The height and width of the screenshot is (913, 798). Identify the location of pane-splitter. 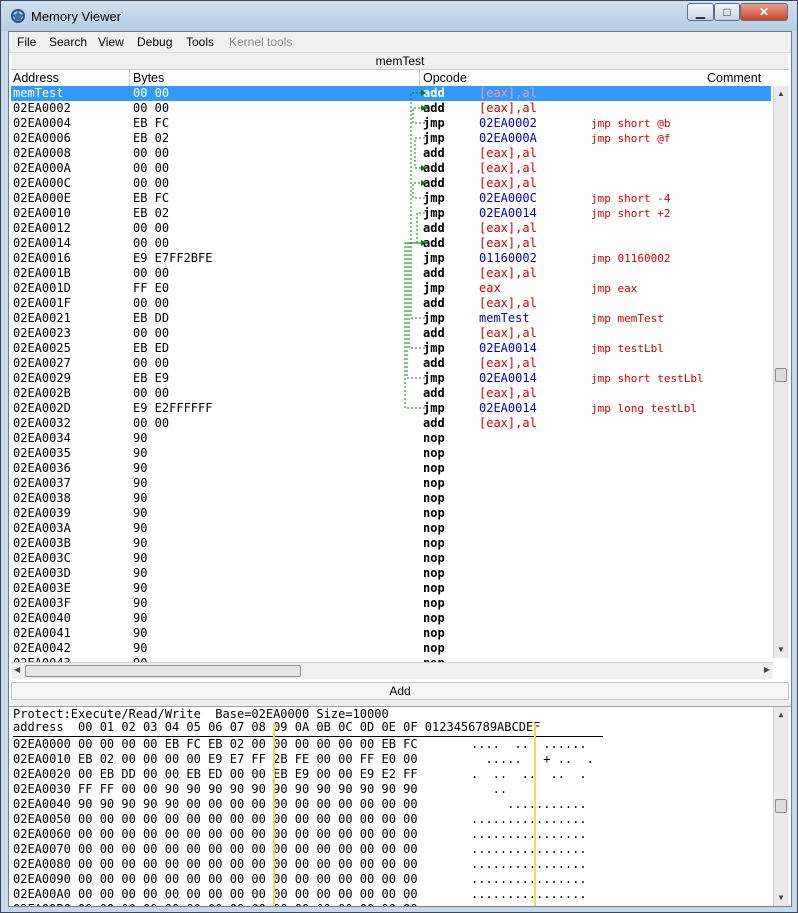
(400, 703).